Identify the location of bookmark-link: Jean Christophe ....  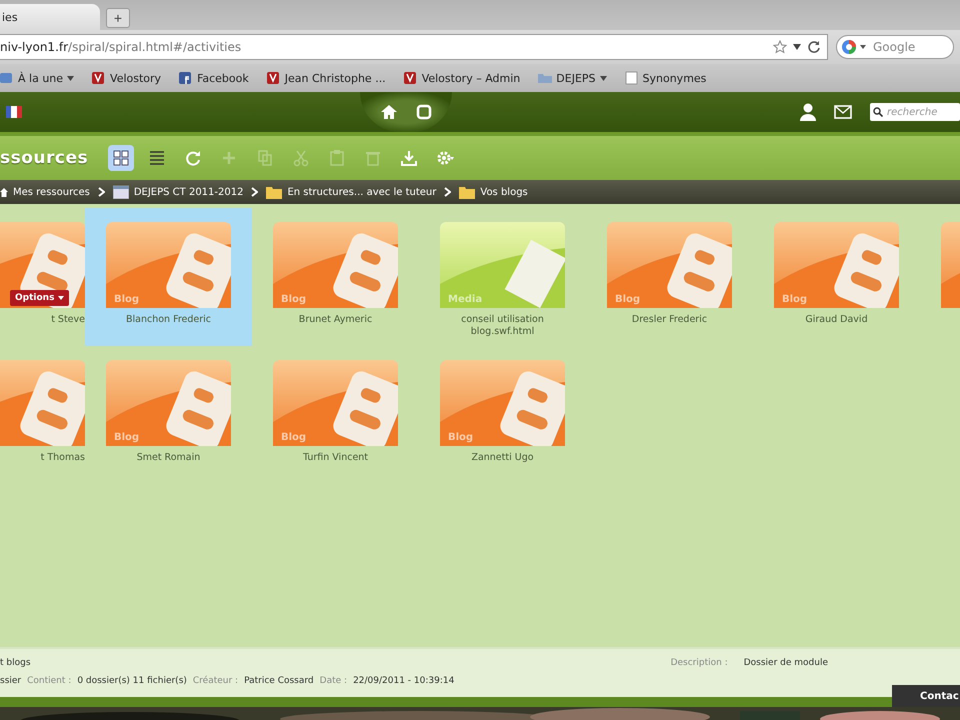
(326, 78).